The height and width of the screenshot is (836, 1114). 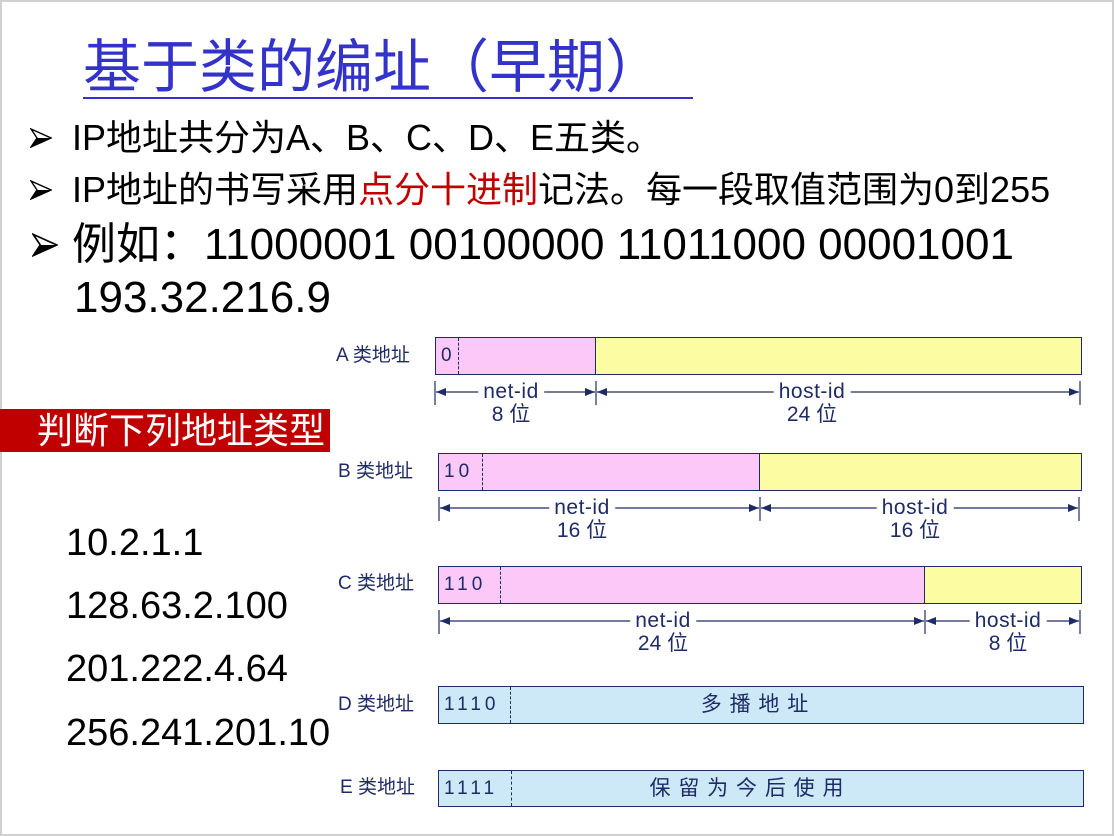 I want to click on class-a-label: A 类地址, so click(x=373, y=355).